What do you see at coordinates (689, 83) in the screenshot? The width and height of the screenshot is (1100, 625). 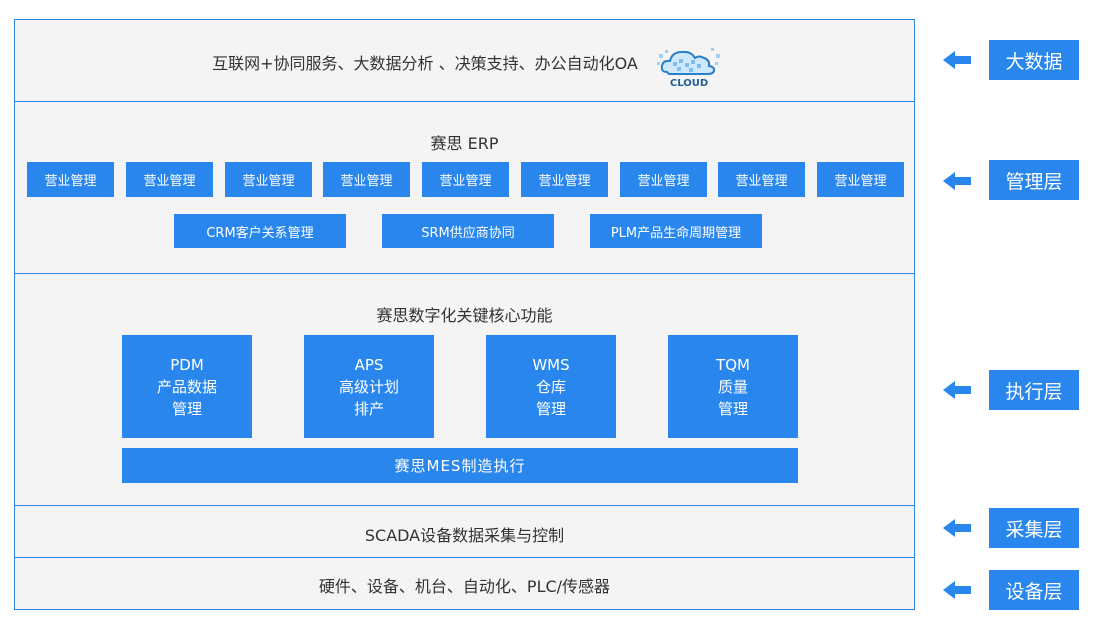 I see `cloud-label: CLOUD` at bounding box center [689, 83].